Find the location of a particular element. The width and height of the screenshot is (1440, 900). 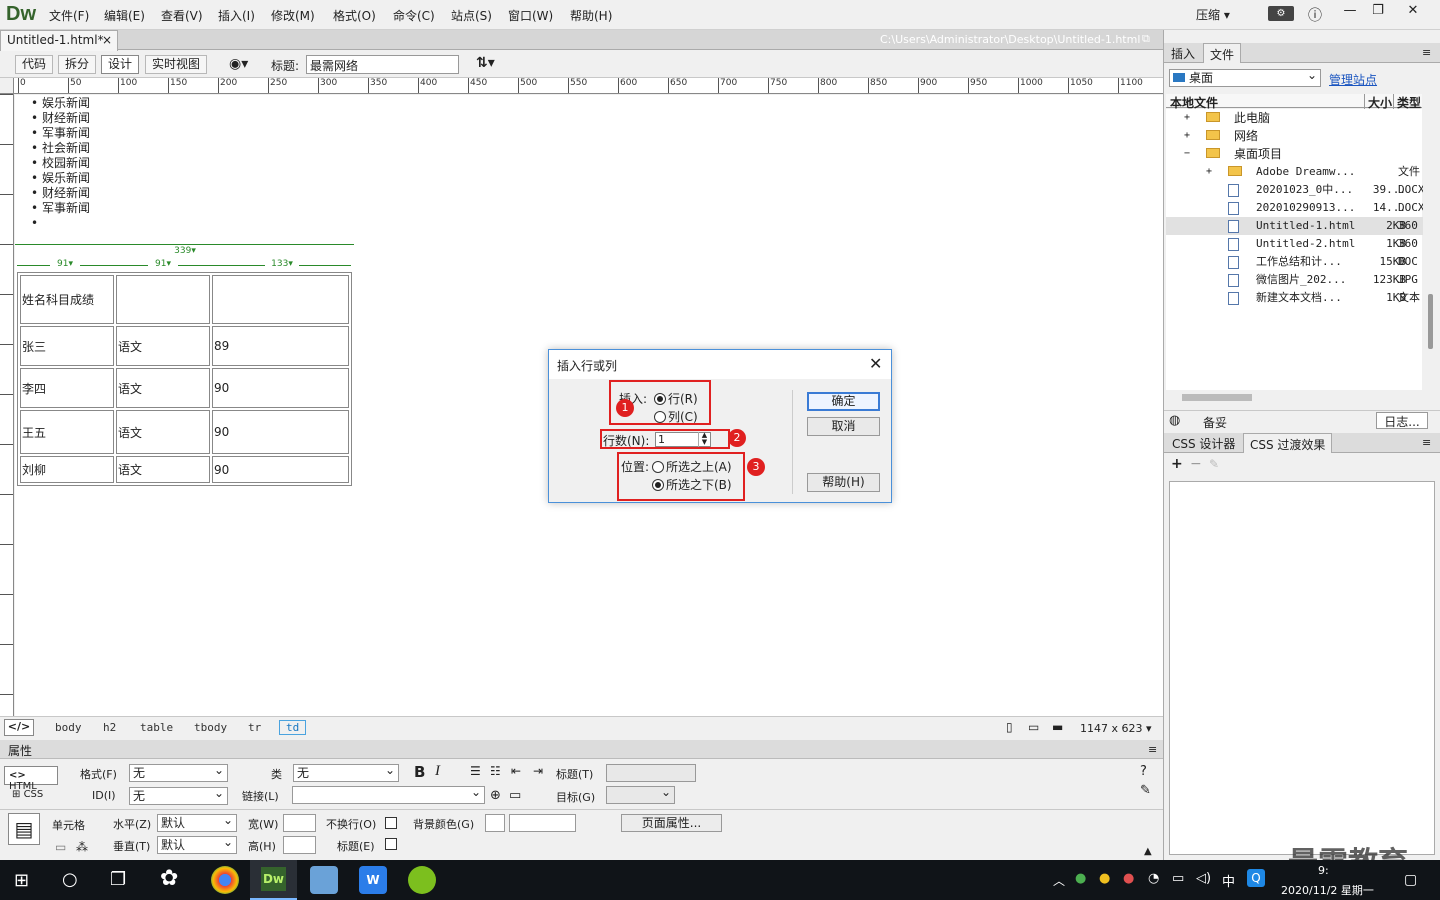

code-tag-icon: </> is located at coordinates (19, 727).